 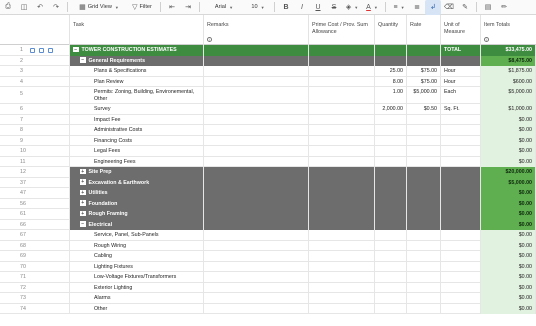 What do you see at coordinates (137, 287) in the screenshot?
I see `task-cell: Exterior Lighting` at bounding box center [137, 287].